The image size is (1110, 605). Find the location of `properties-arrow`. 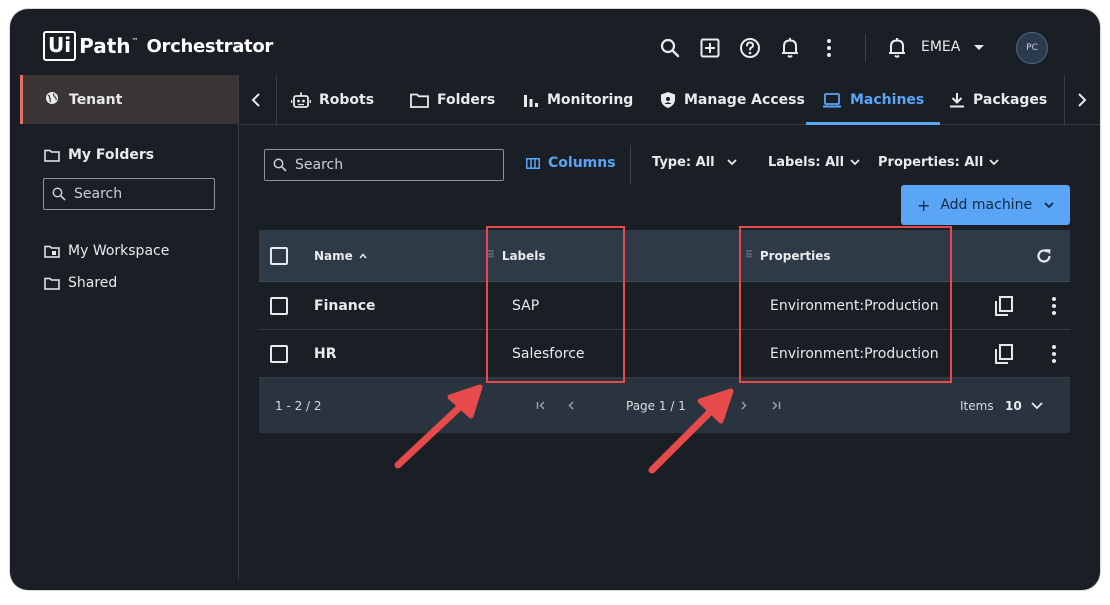

properties-arrow is located at coordinates (691, 431).